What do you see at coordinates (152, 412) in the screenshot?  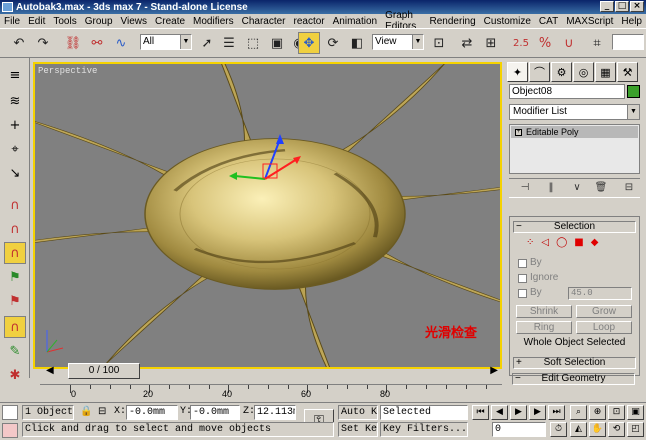 I see `x-coordinate-field: -0.0mm` at bounding box center [152, 412].